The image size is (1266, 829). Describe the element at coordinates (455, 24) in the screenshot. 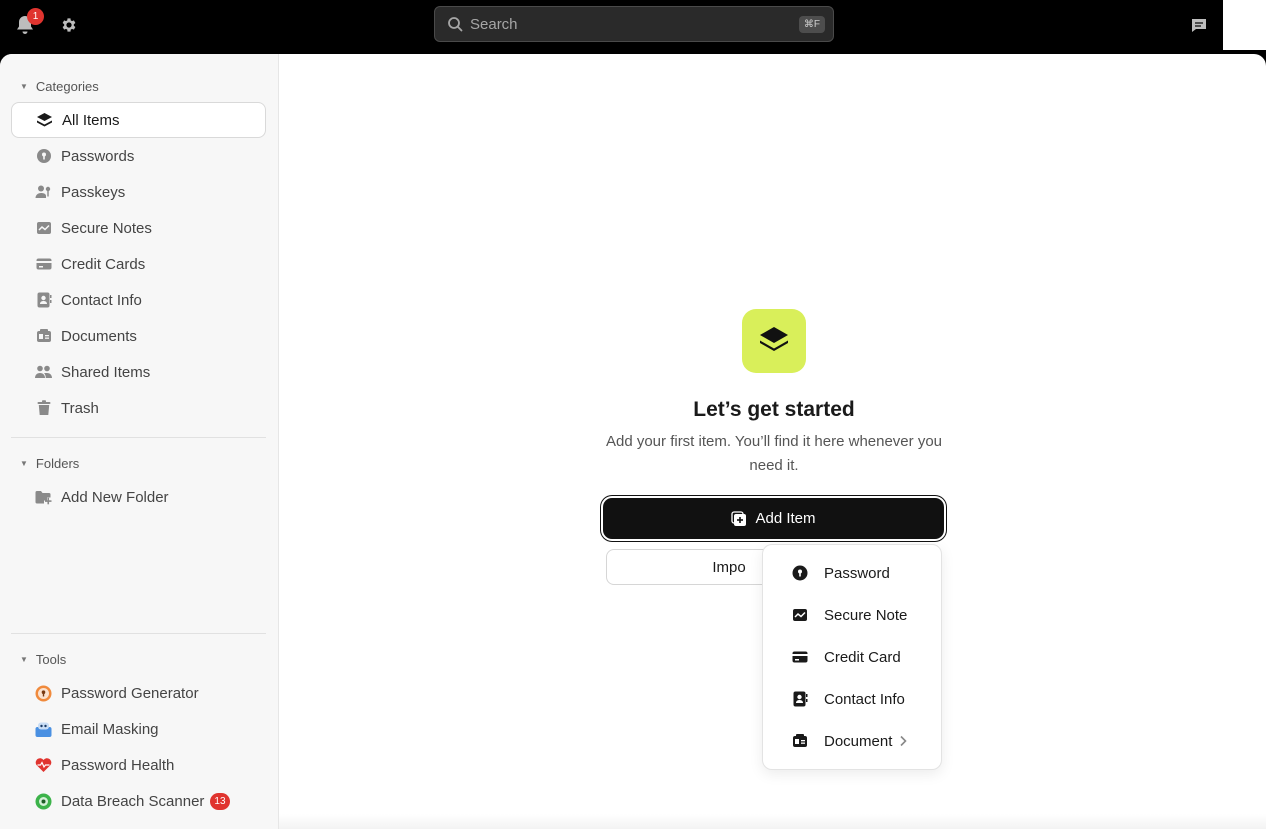

I see `search-icon` at that location.